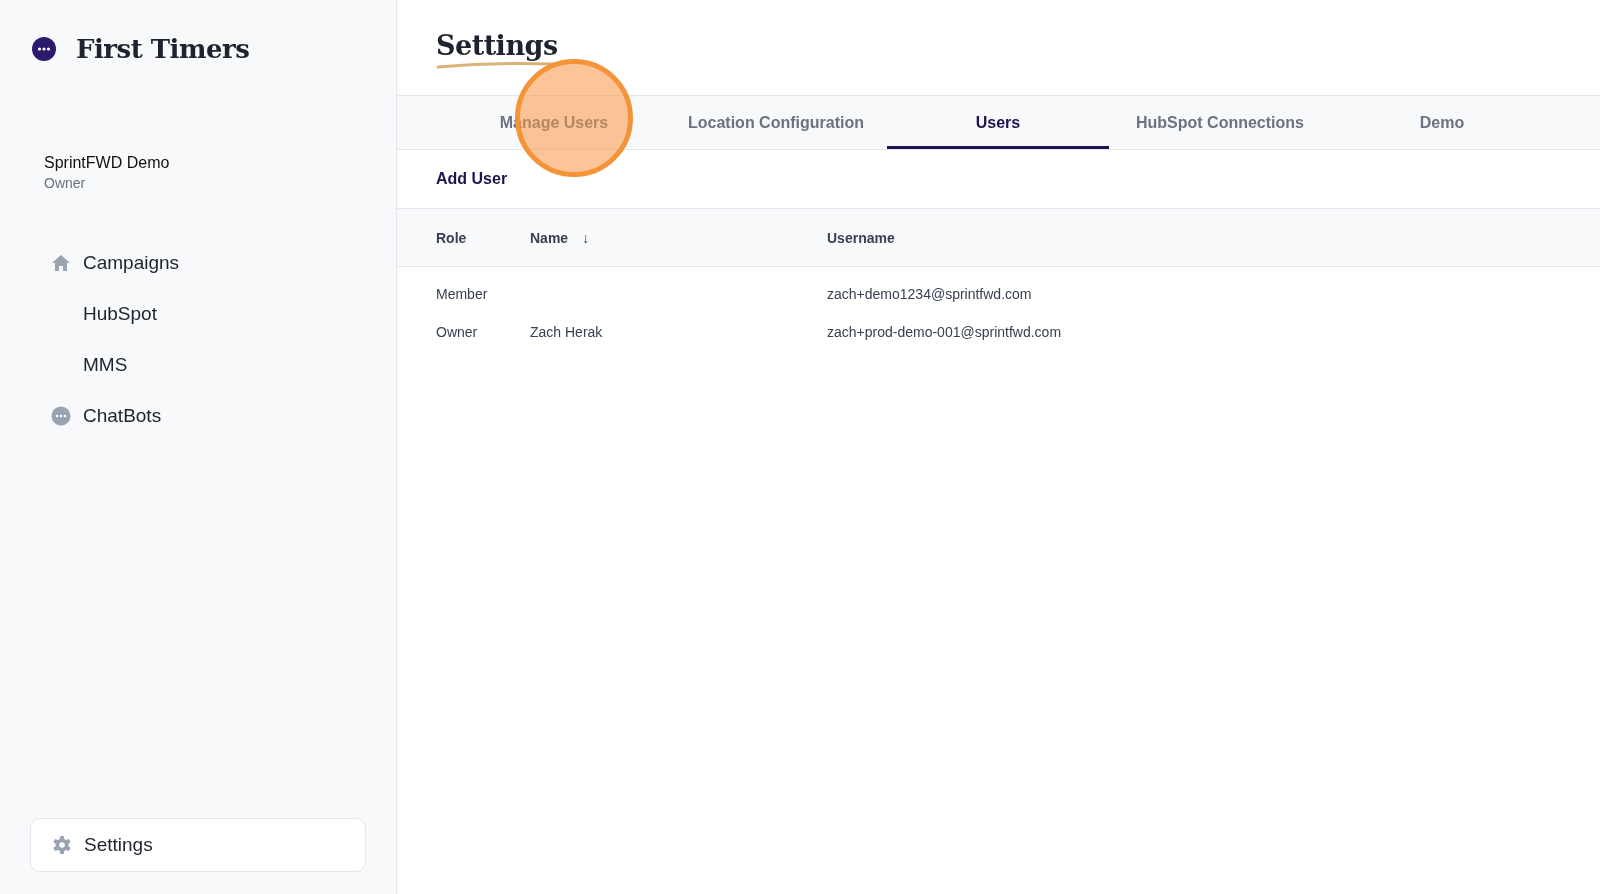  Describe the element at coordinates (61, 262) in the screenshot. I see `home-icon` at that location.